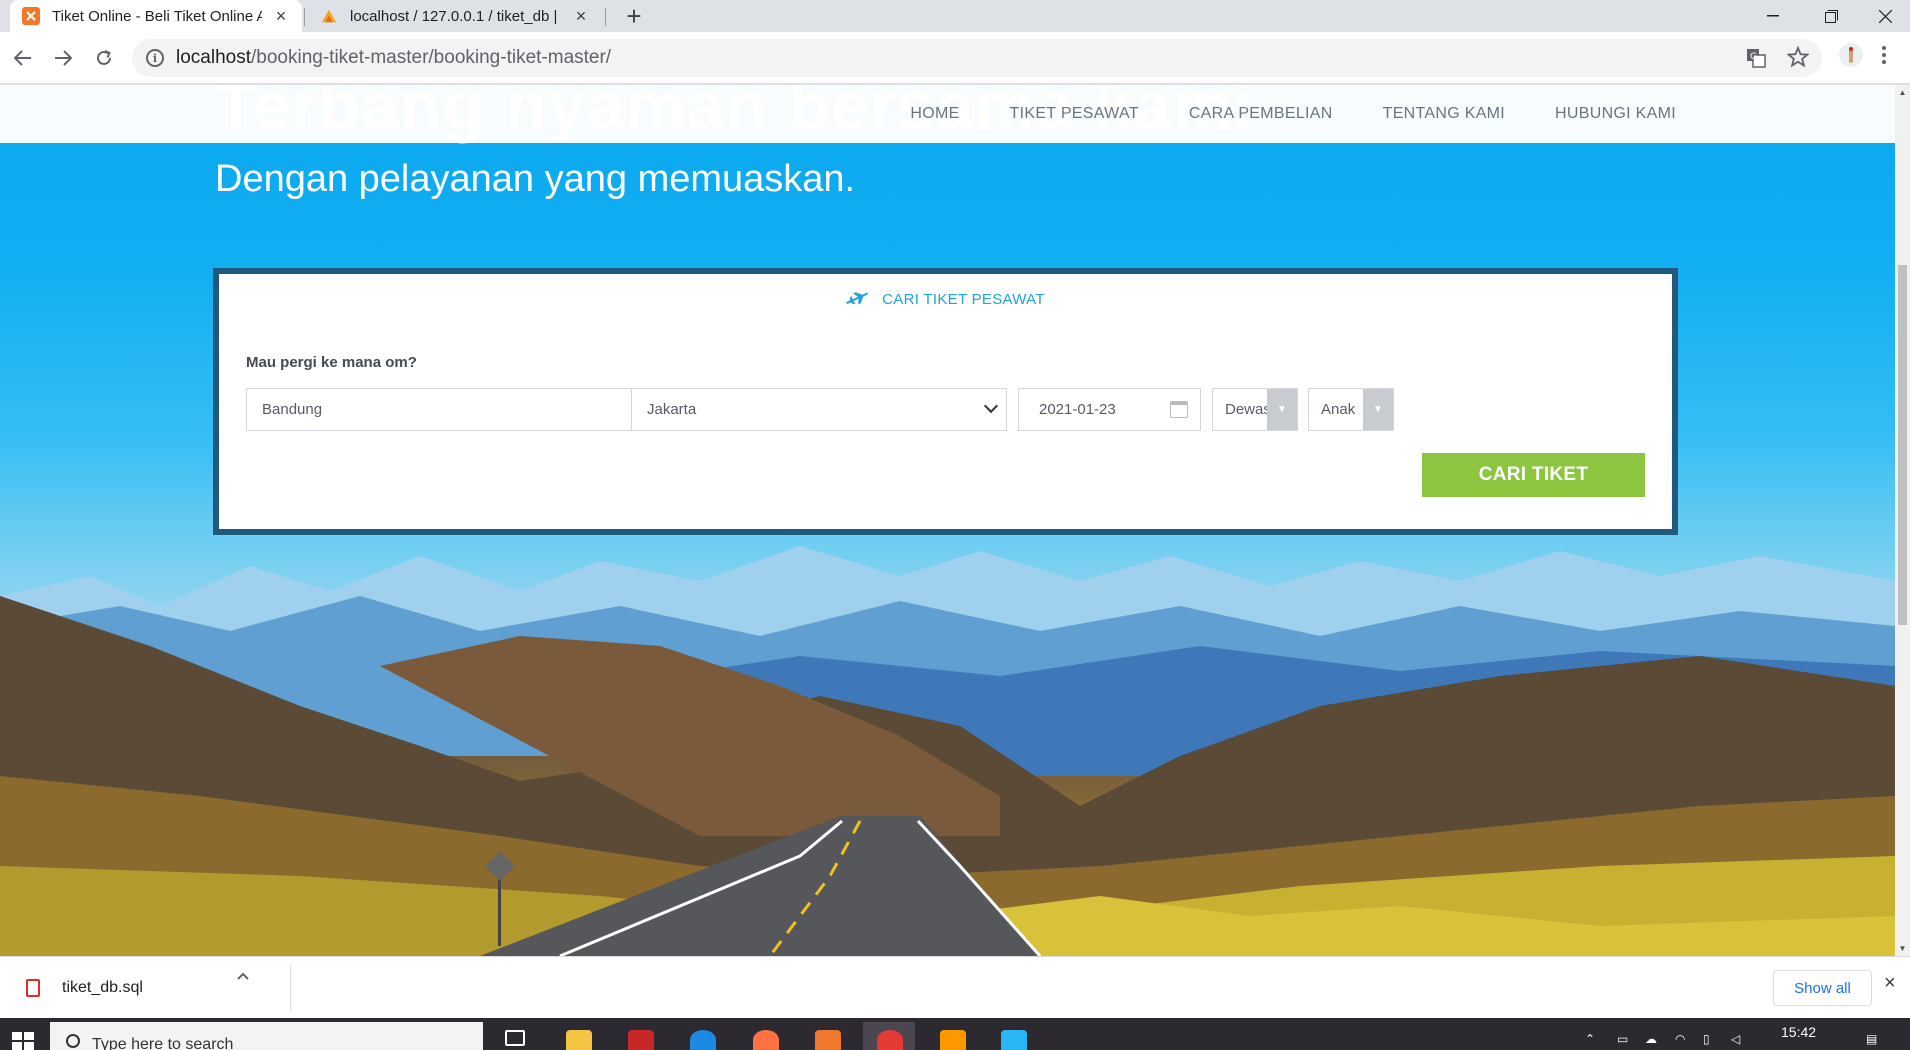  I want to click on adults-select: Dewasa ▼, so click(1255, 409).